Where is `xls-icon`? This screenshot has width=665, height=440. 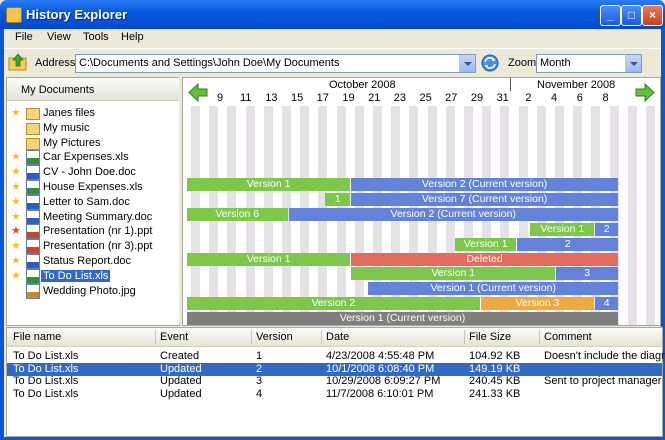 xls-icon is located at coordinates (33, 158).